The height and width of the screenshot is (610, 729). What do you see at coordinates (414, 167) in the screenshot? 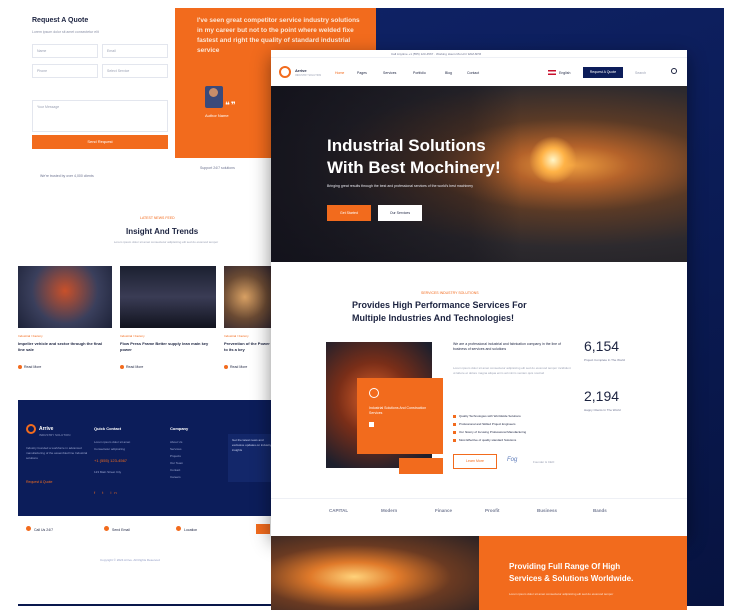
I see `hero-title-line-2: With Best Mochinery!` at bounding box center [414, 167].